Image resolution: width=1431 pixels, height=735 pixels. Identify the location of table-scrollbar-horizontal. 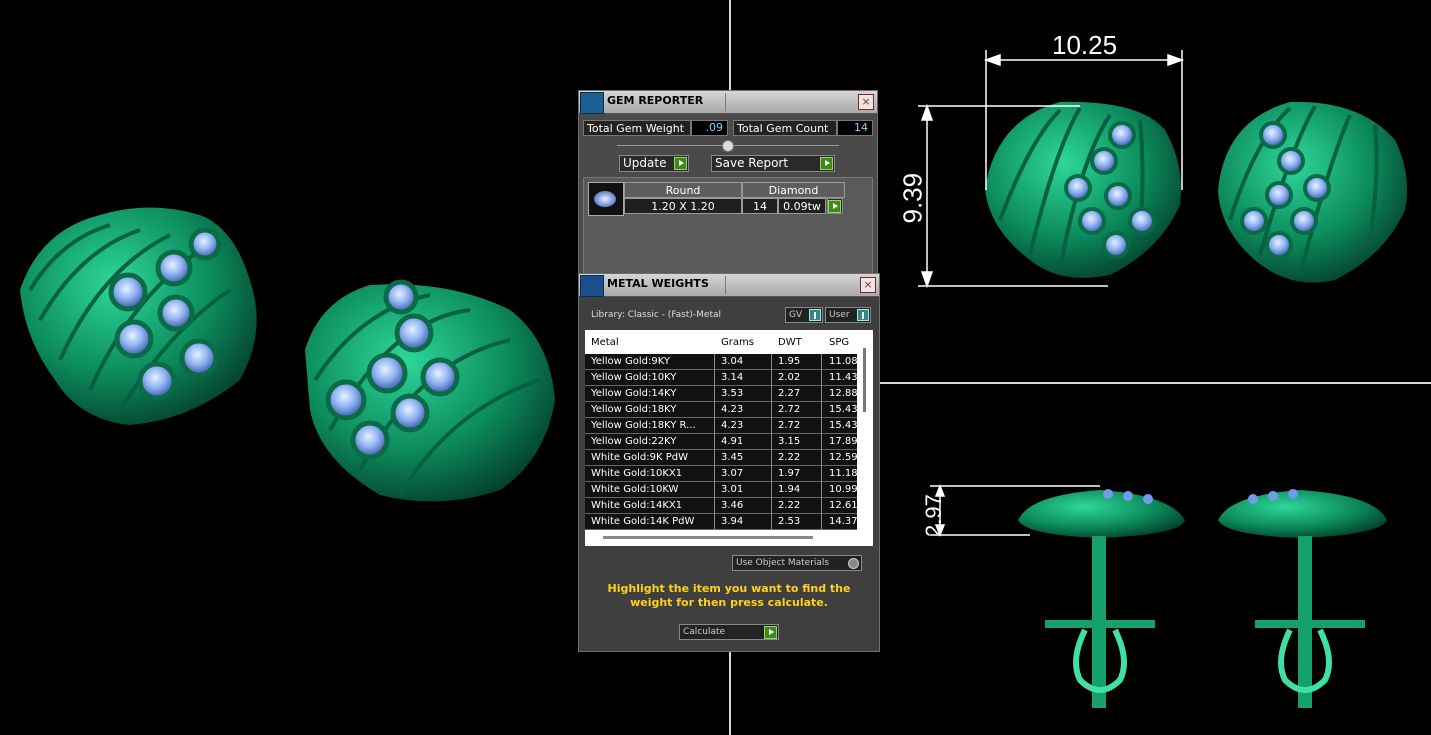
(708, 537).